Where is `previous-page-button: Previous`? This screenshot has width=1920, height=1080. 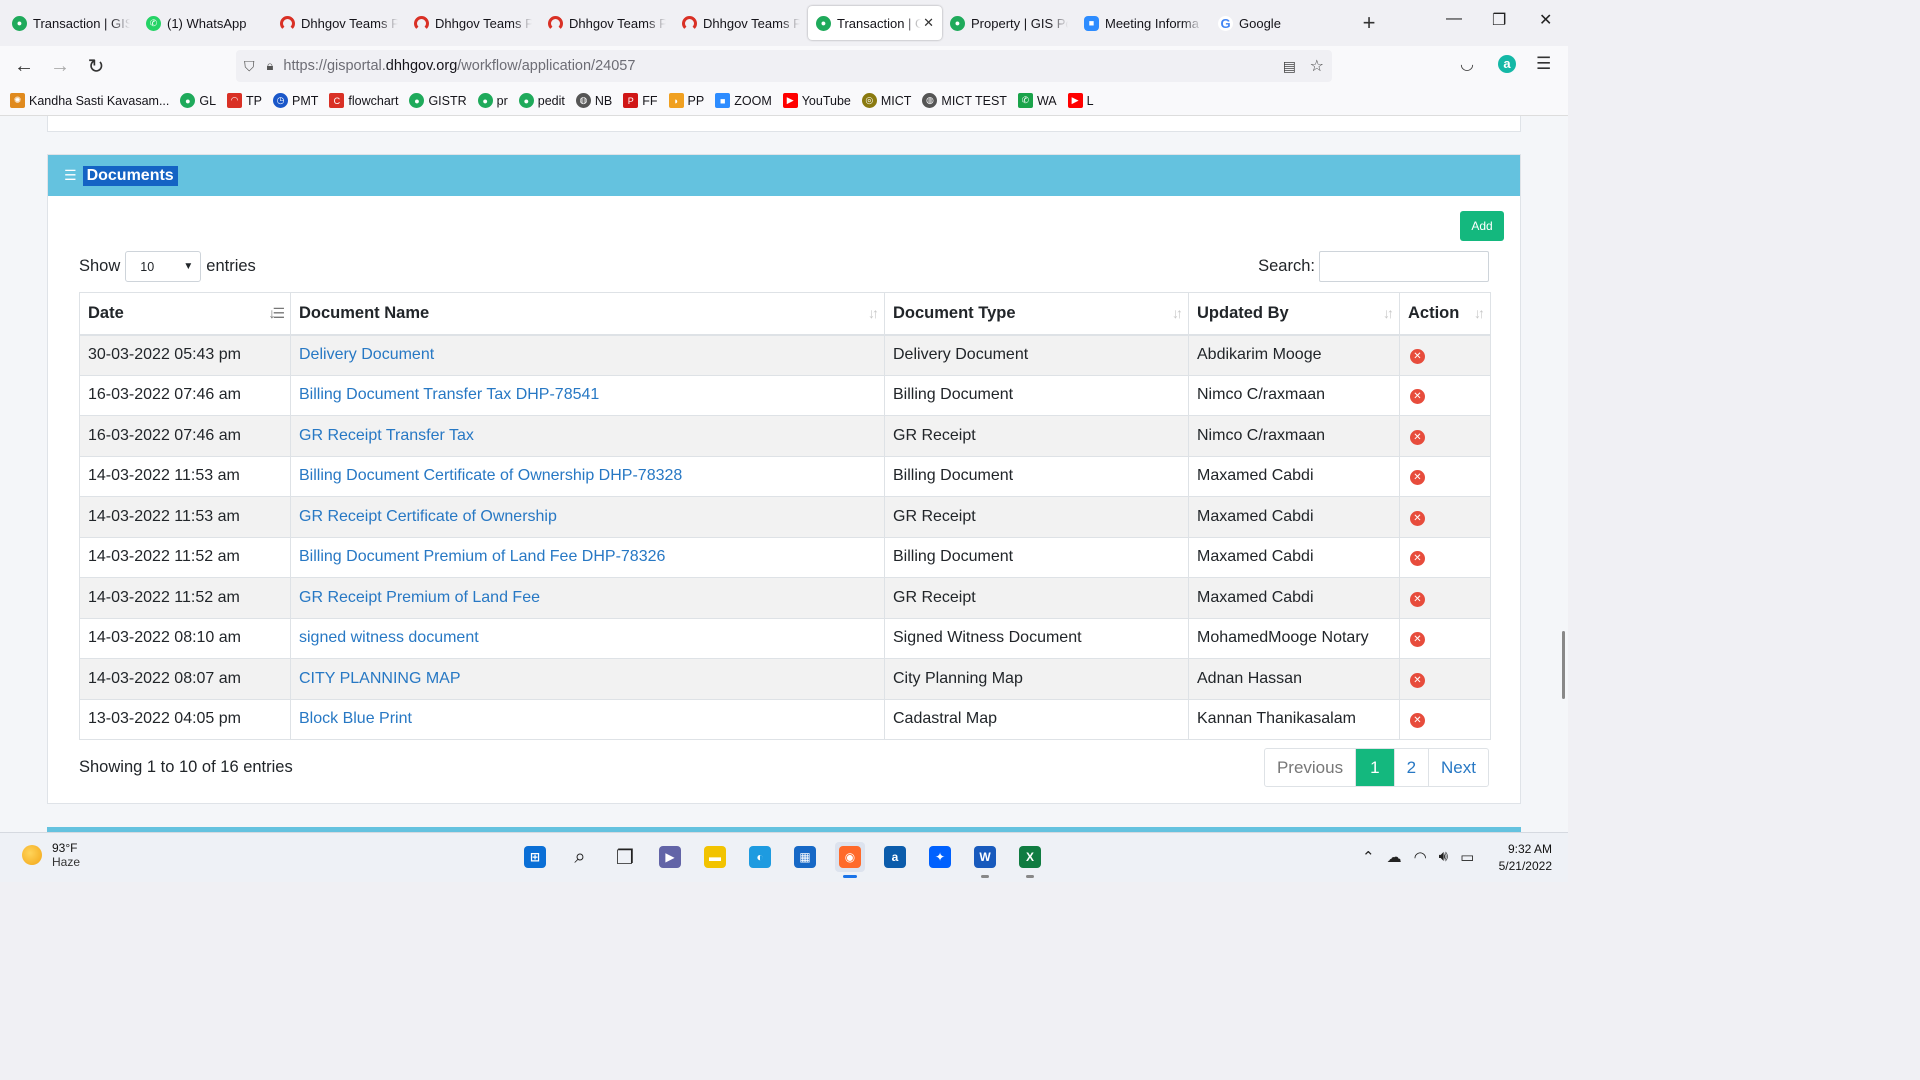
previous-page-button: Previous is located at coordinates (1310, 767).